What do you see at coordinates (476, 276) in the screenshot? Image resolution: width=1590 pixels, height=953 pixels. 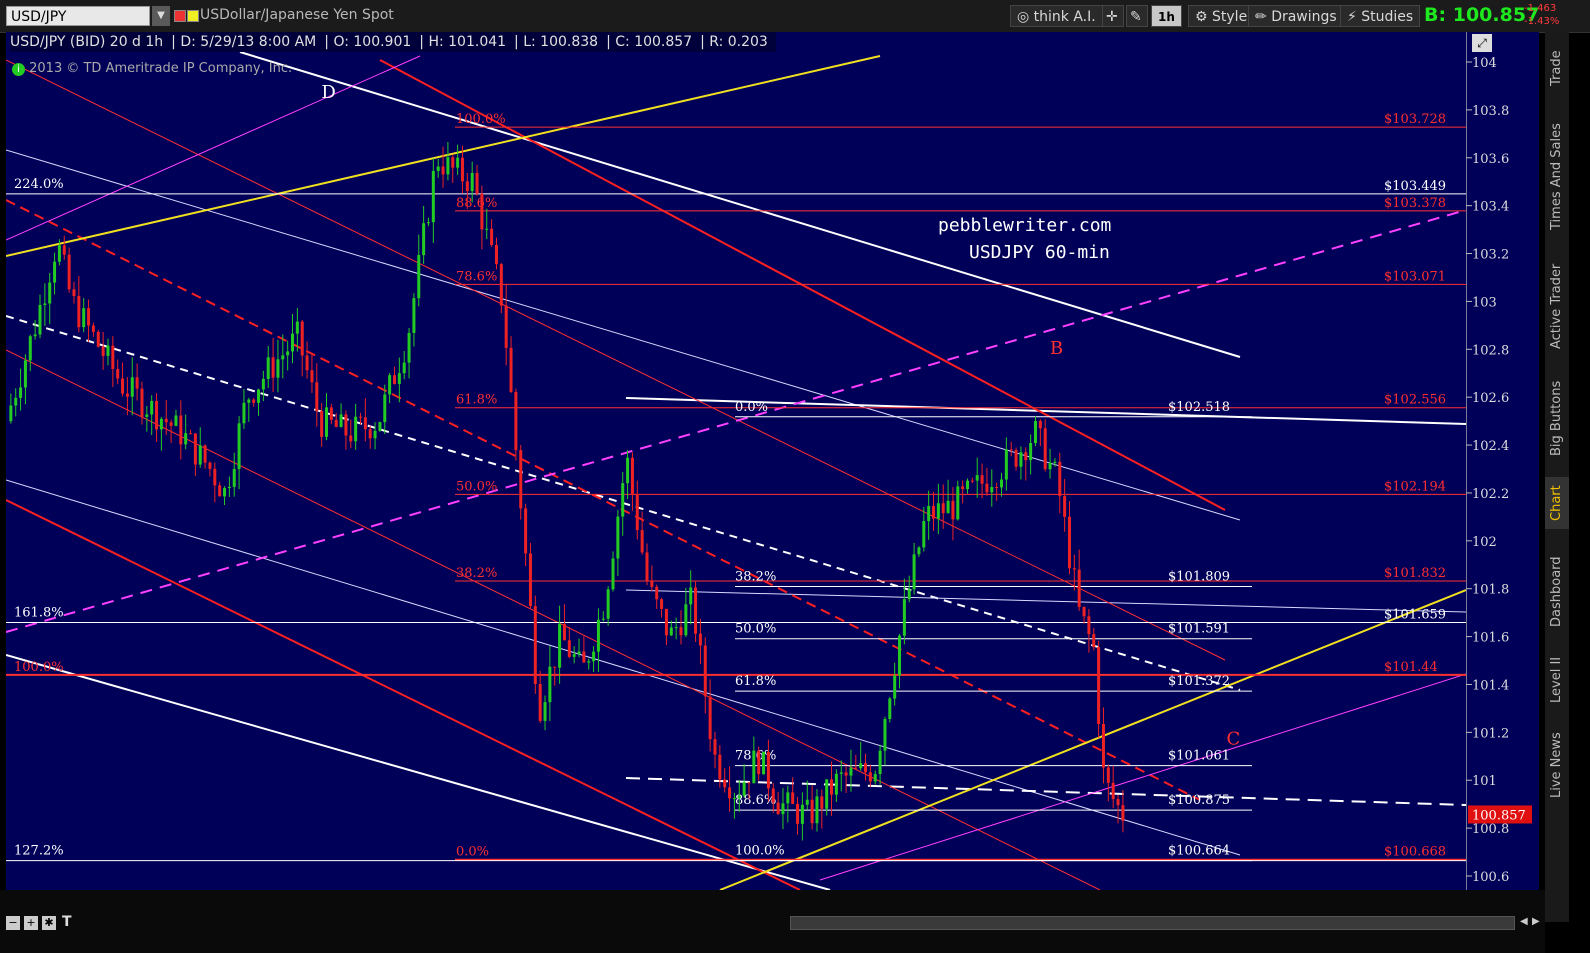 I see `fib-red-pct-label: 78.6%` at bounding box center [476, 276].